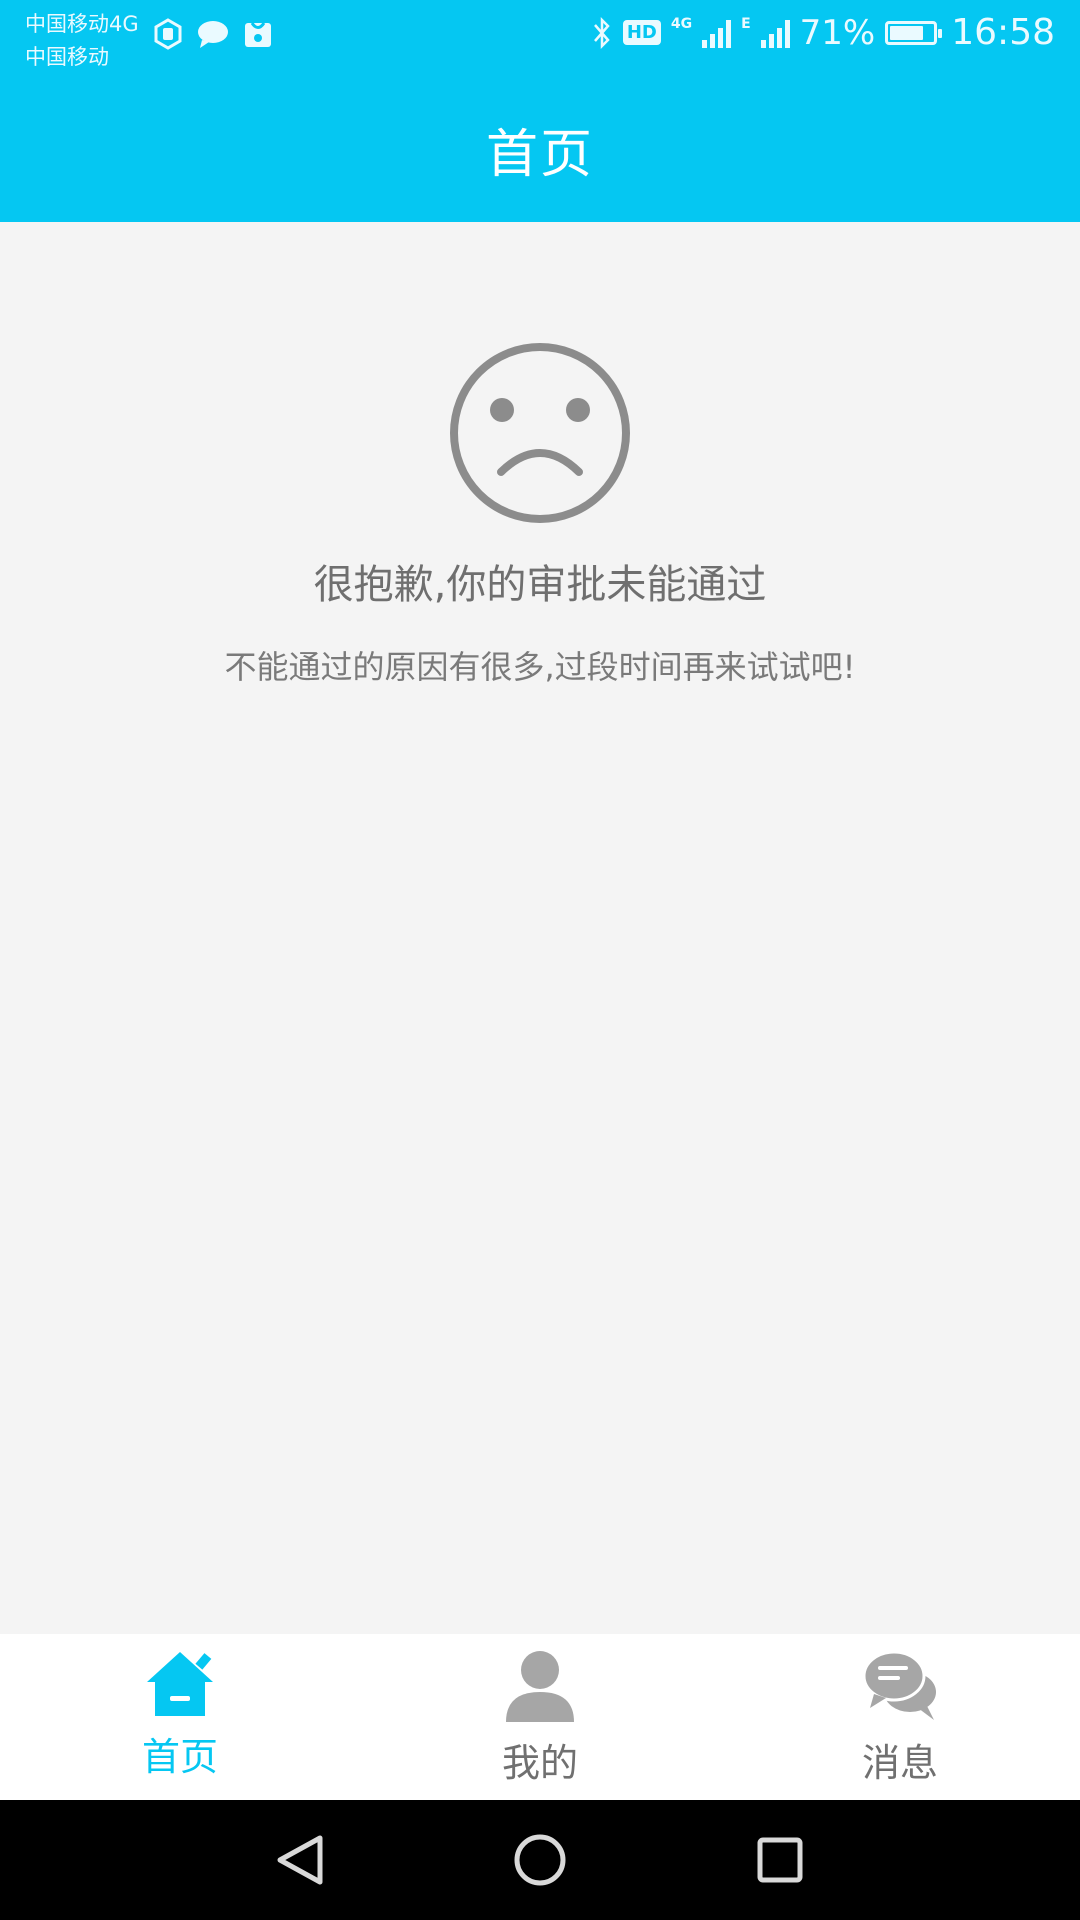 The height and width of the screenshot is (1920, 1080). I want to click on clock: 16:58, so click(1003, 32).